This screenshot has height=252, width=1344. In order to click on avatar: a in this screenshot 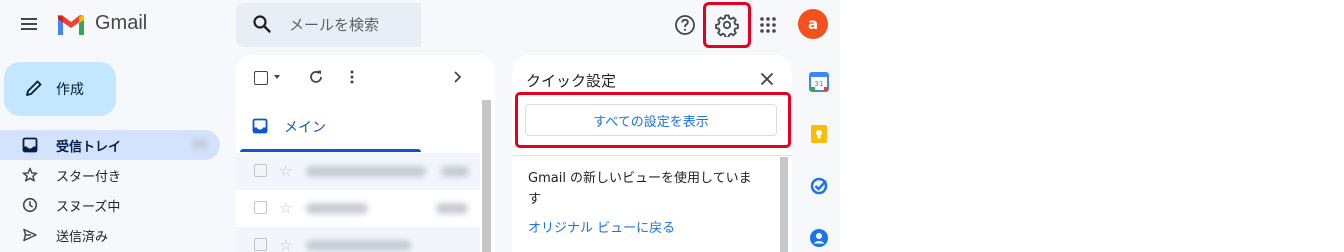, I will do `click(813, 24)`.